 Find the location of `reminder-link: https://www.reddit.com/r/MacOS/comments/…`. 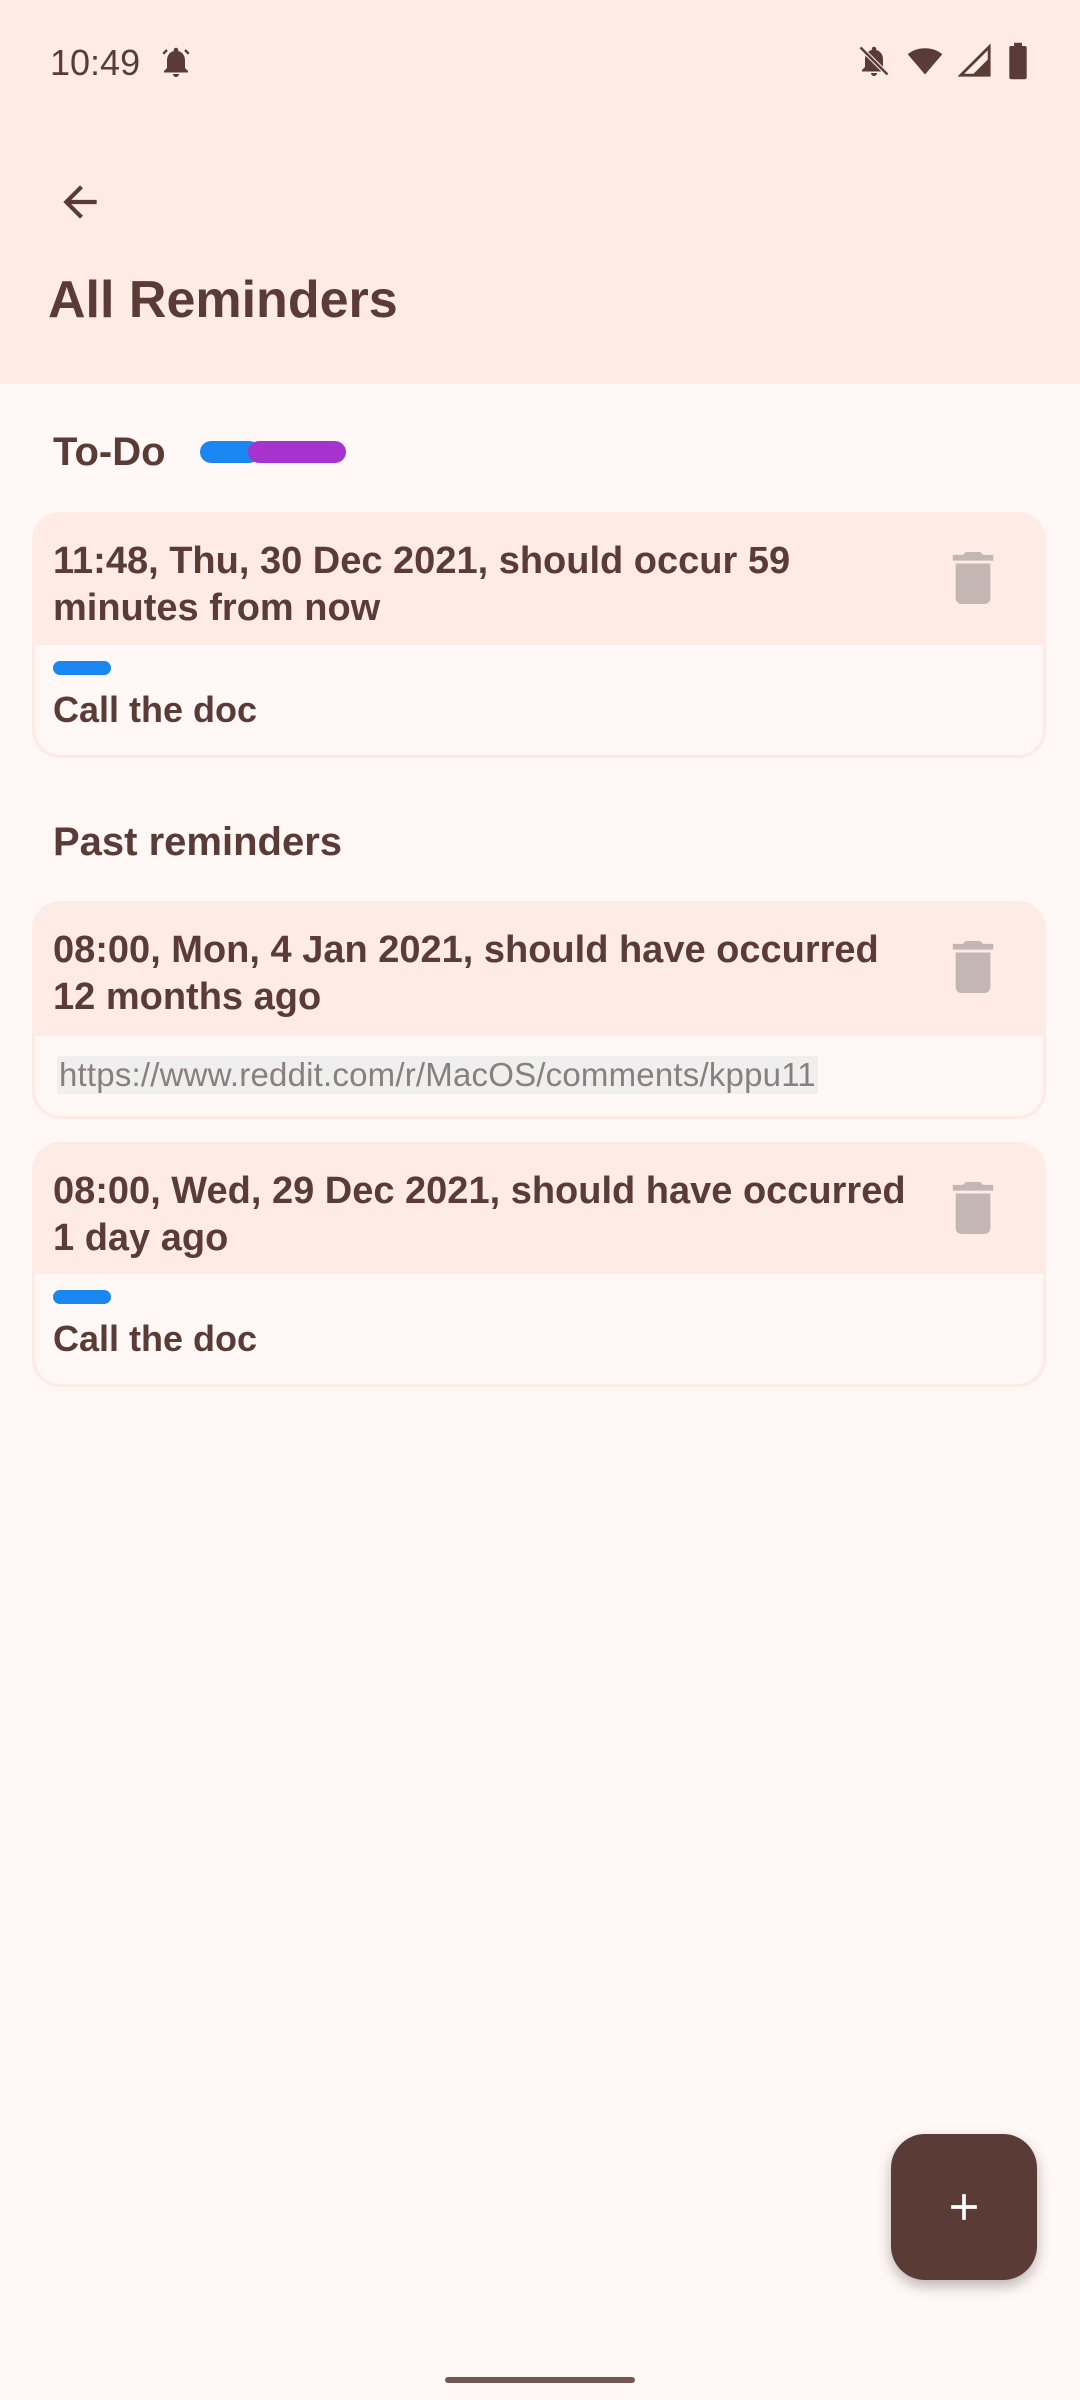

reminder-link: https://www.reddit.com/r/MacOS/comments/… is located at coordinates (437, 1075).